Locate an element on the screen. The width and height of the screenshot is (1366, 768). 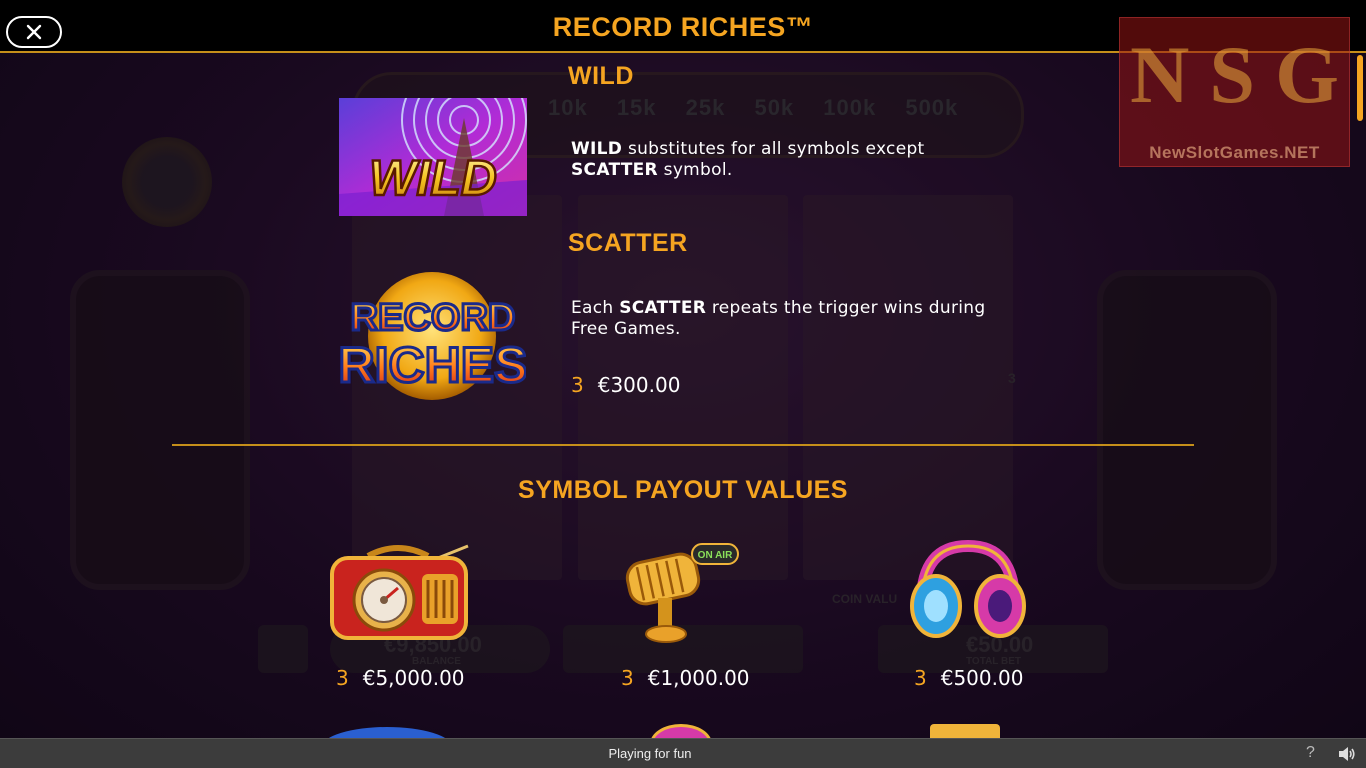
section-divider is located at coordinates (683, 445).